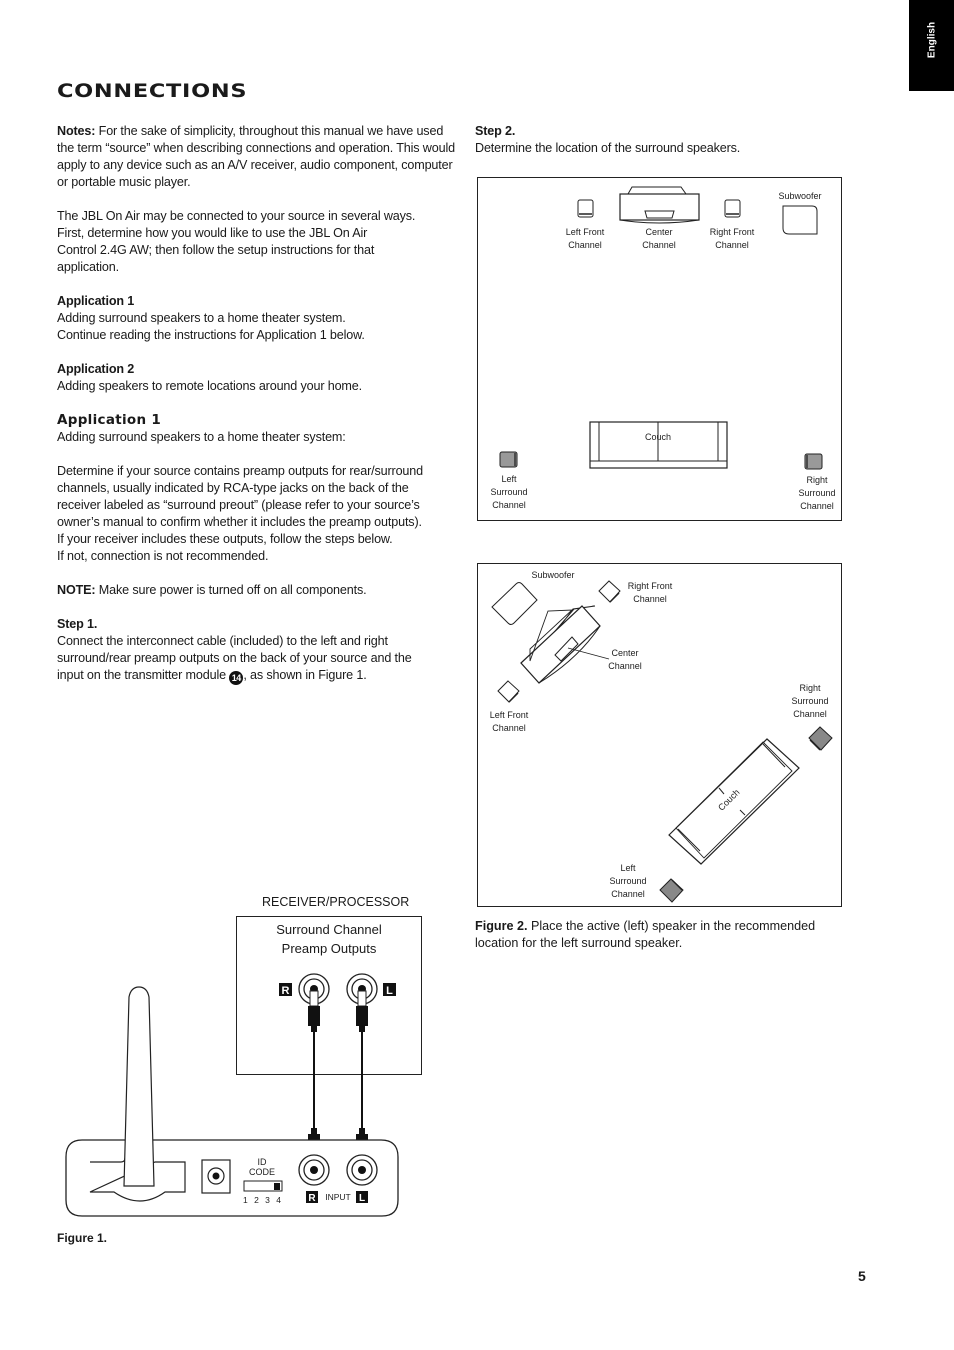 This screenshot has height=1350, width=954. What do you see at coordinates (362, 1170) in the screenshot?
I see `input-jack-l-icon` at bounding box center [362, 1170].